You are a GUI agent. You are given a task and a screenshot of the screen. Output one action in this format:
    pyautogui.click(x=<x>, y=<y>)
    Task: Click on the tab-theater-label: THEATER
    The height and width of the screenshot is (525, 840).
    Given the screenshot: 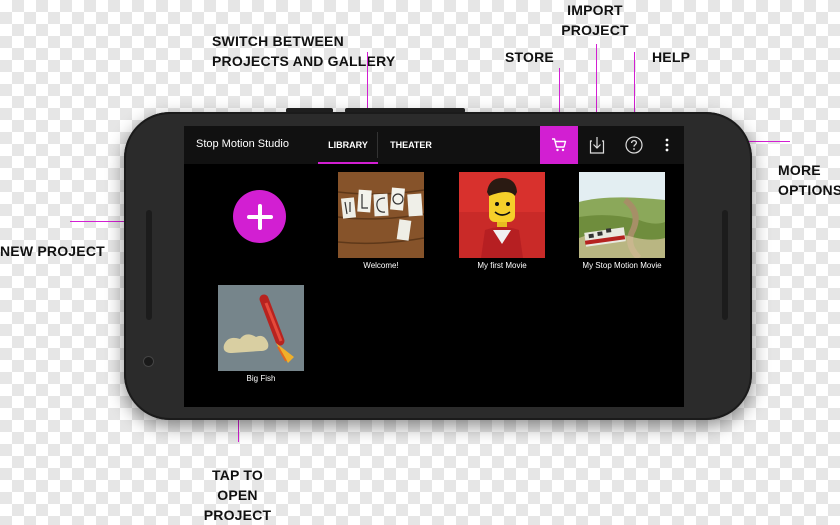 What is the action you would take?
    pyautogui.click(x=411, y=145)
    